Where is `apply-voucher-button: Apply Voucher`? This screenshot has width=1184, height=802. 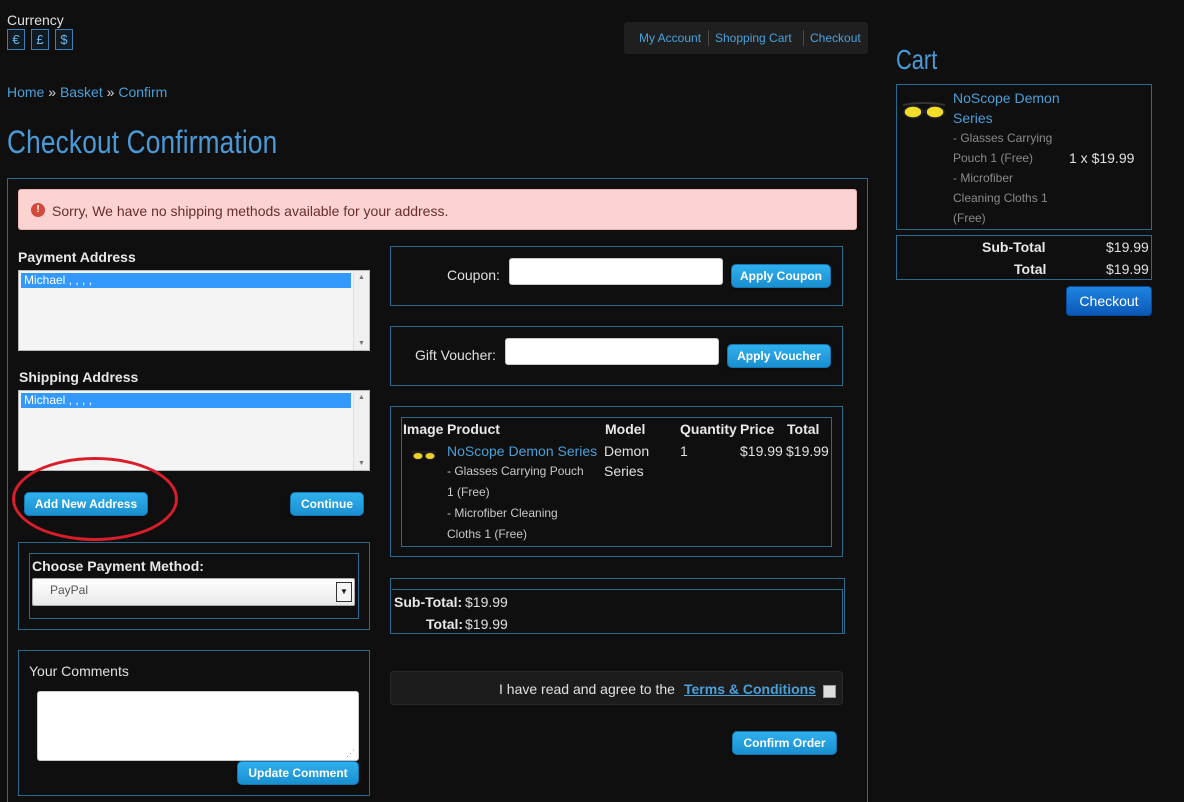
apply-voucher-button: Apply Voucher is located at coordinates (779, 356).